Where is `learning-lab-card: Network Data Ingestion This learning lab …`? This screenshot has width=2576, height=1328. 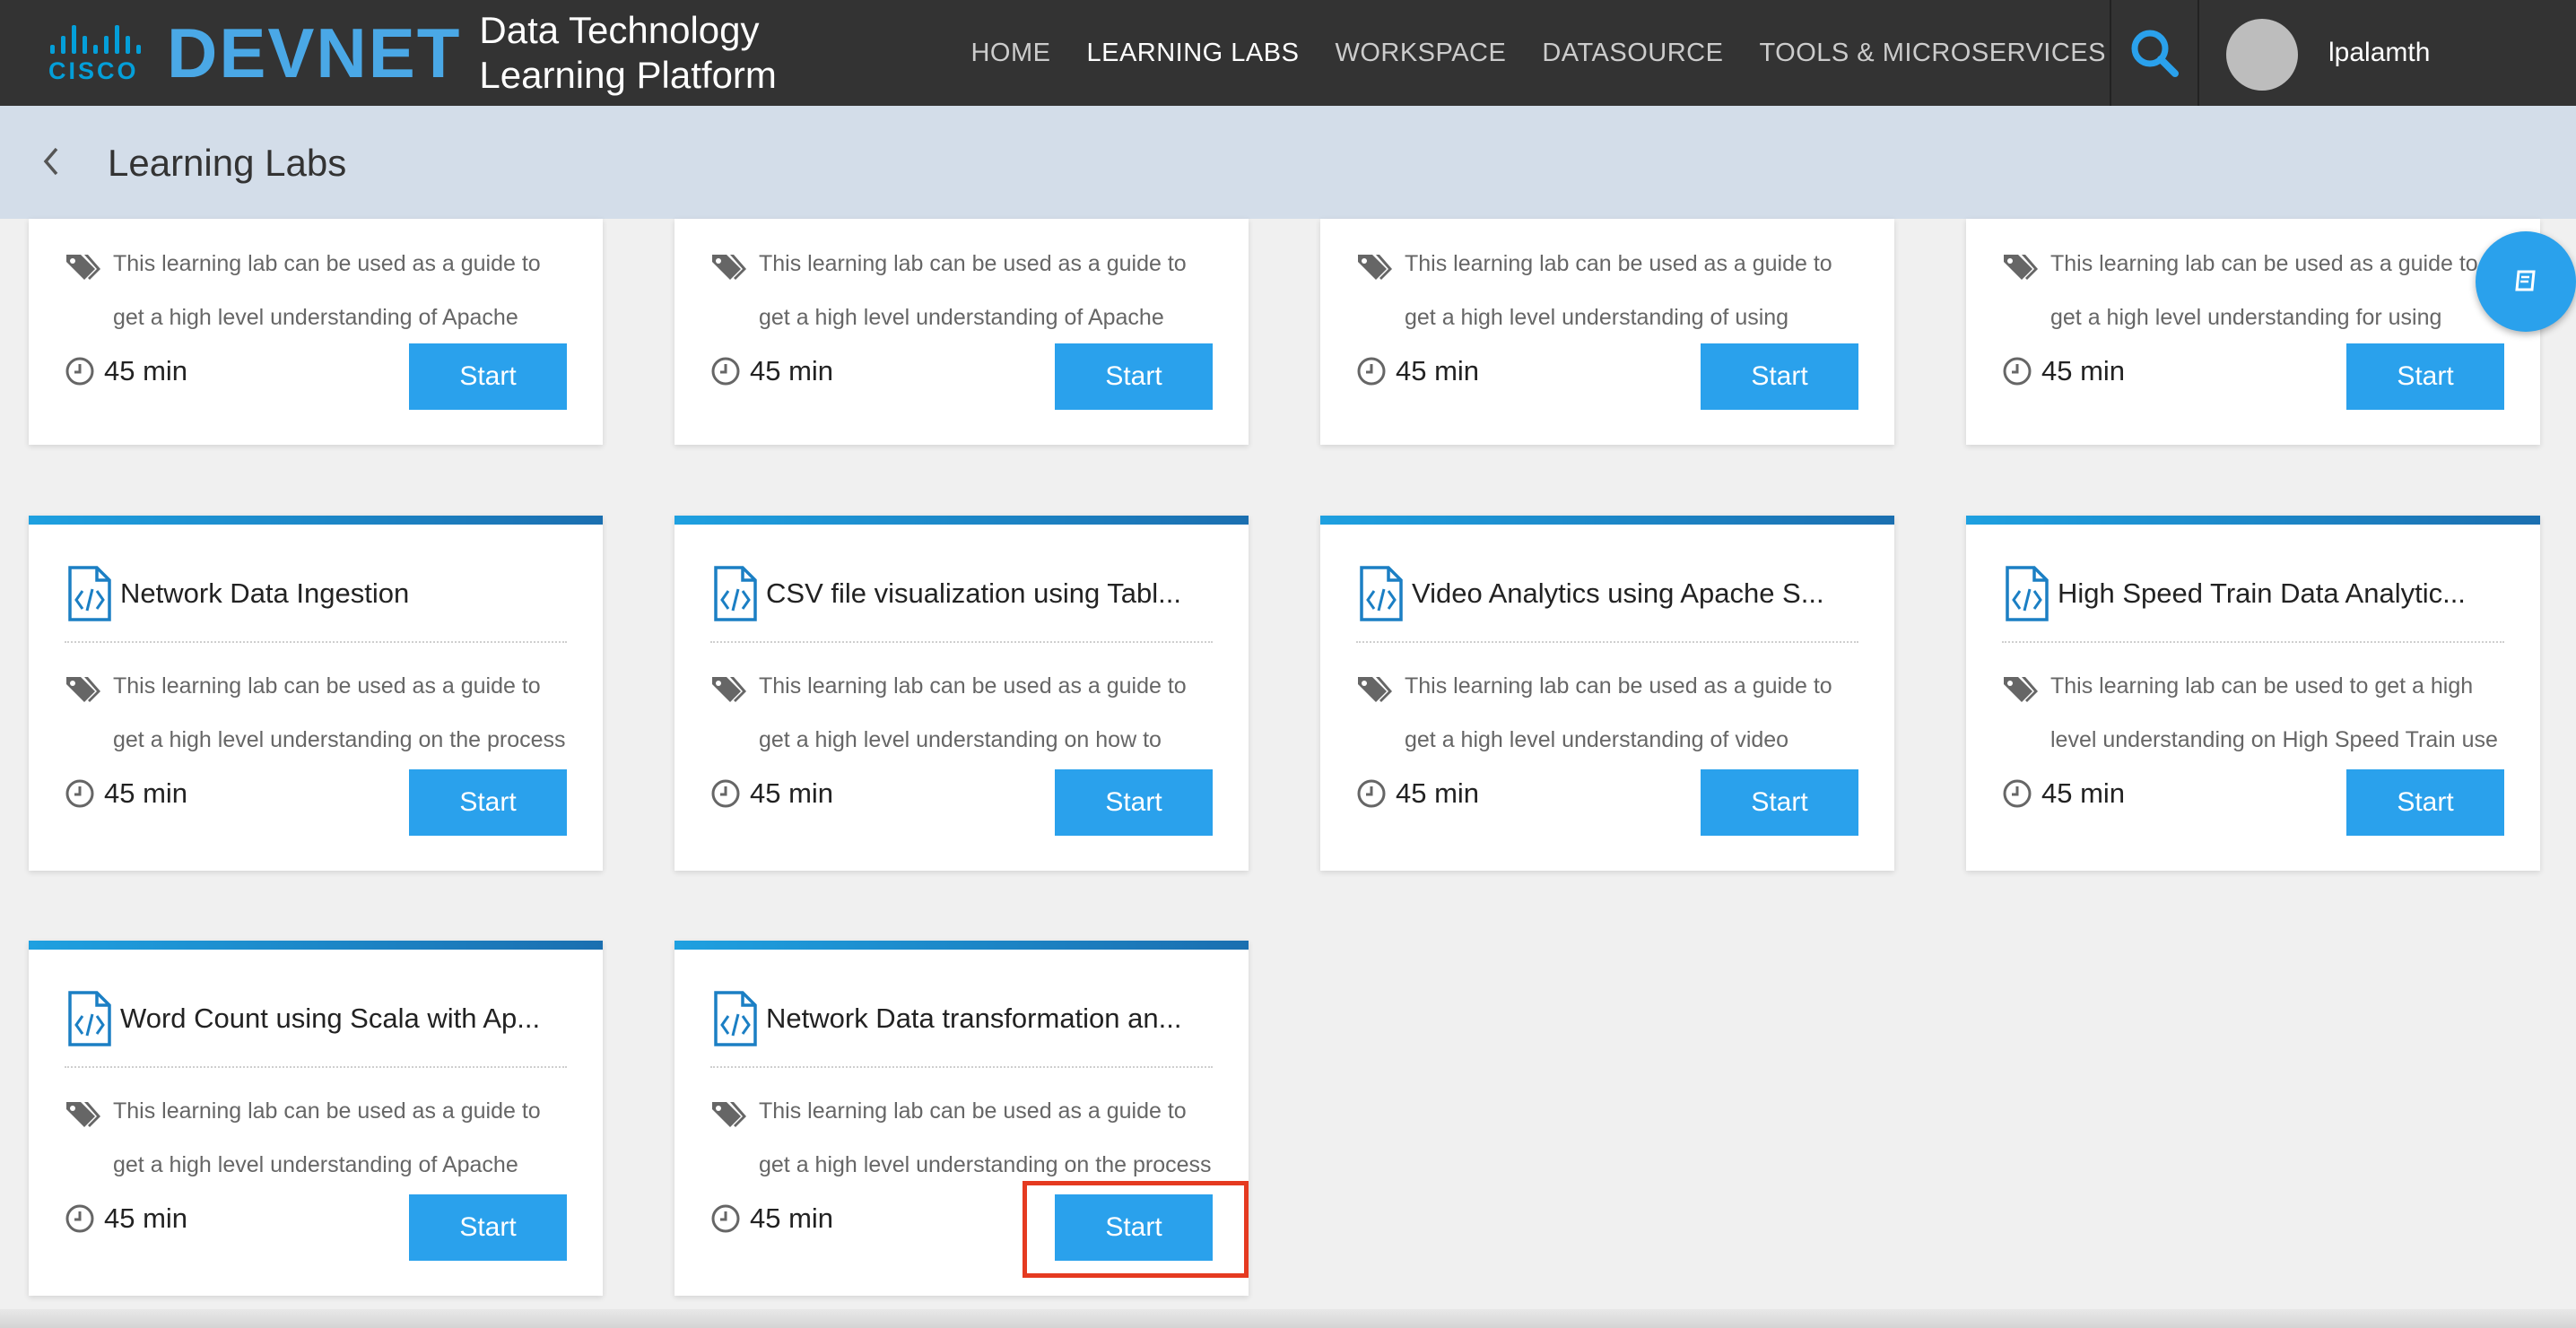 learning-lab-card: Network Data Ingestion This learning lab … is located at coordinates (316, 693).